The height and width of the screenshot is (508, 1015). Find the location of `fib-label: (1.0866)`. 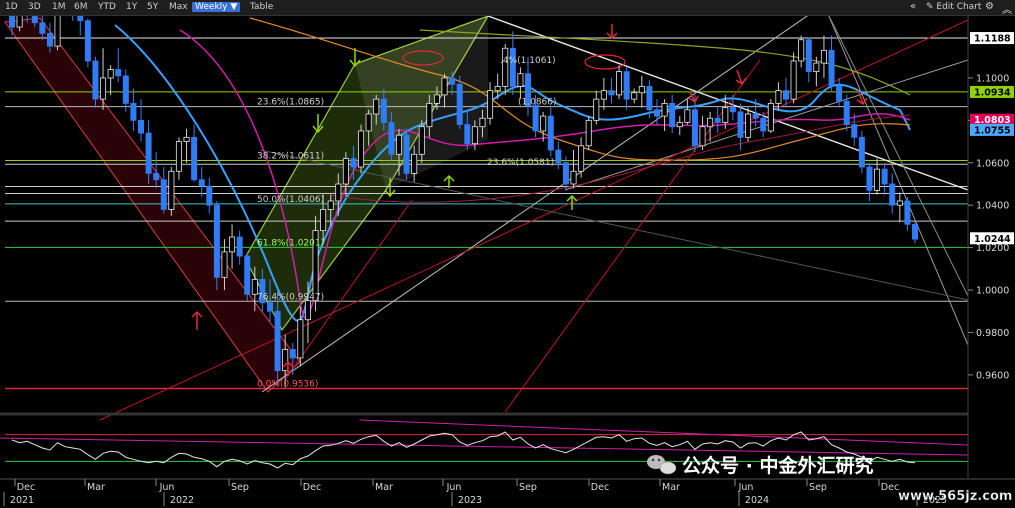

fib-label: (1.0866) is located at coordinates (537, 102).